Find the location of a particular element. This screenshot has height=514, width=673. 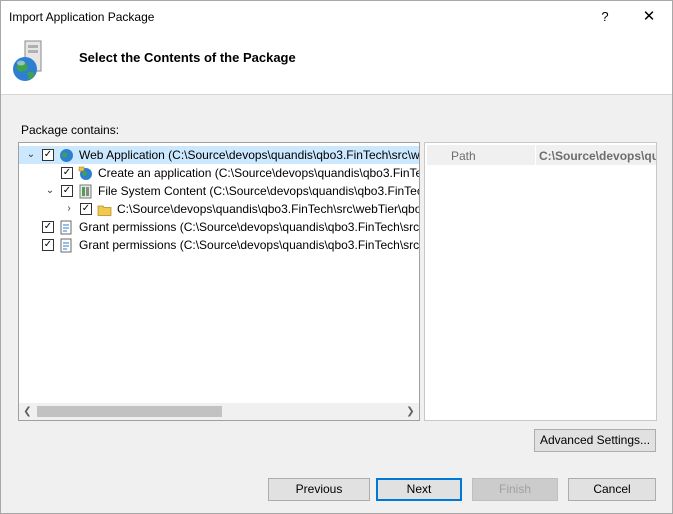

page-title: Select the Contents of the Package is located at coordinates (187, 57).